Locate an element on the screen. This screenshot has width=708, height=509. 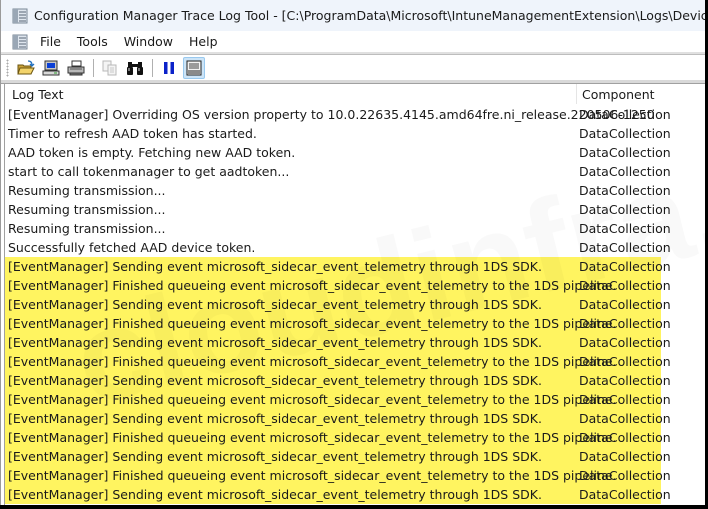
find-binoculars-icon is located at coordinates (135, 68).